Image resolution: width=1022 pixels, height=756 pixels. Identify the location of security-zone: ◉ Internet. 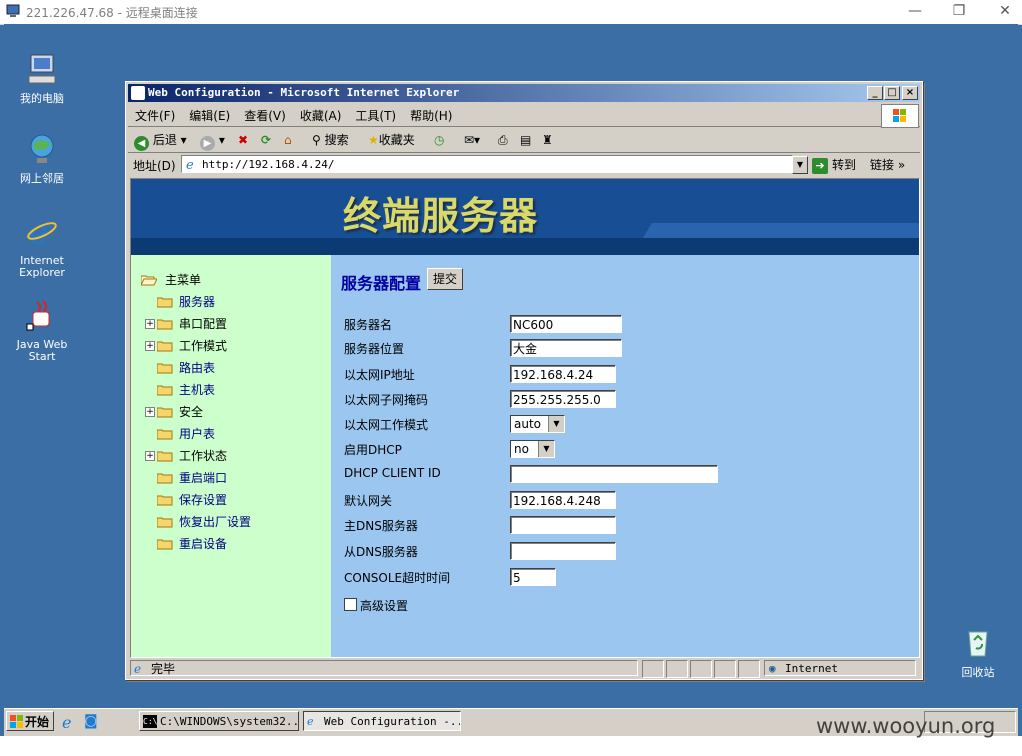
(840, 668).